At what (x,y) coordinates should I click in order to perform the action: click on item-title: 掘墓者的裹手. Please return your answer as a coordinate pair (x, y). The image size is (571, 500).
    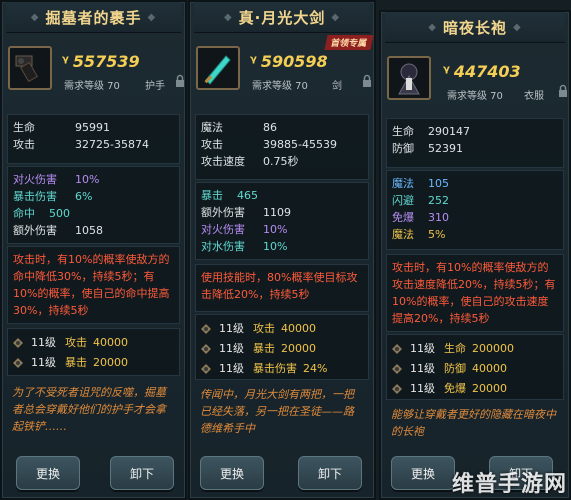
    Looking at the image, I should click on (93, 17).